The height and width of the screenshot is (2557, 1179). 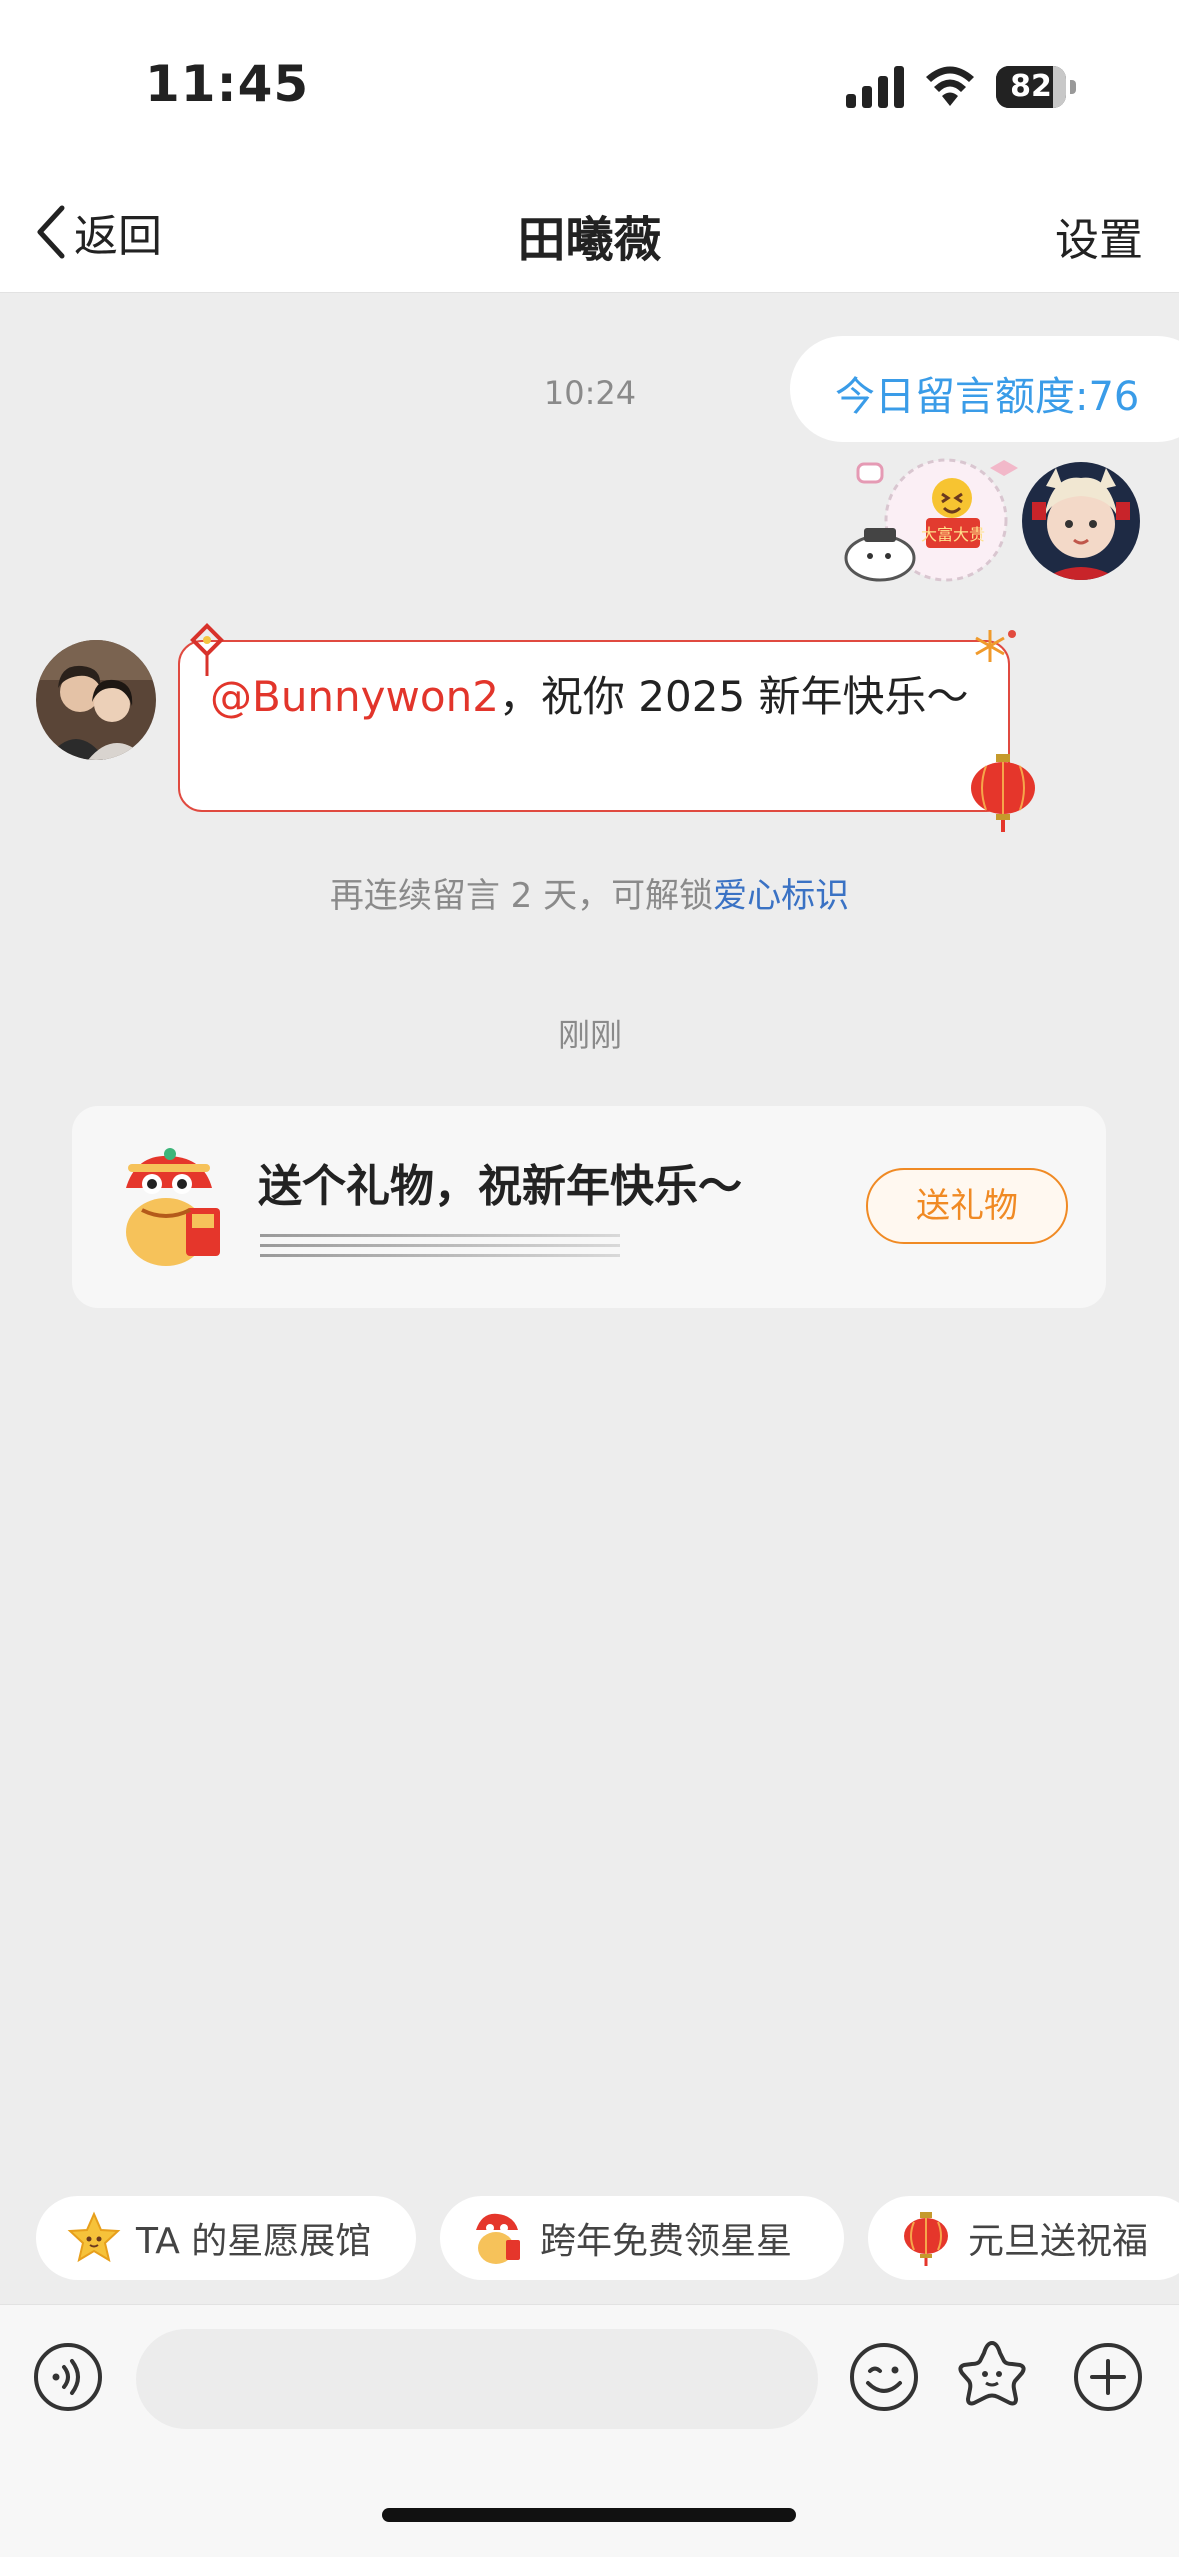 What do you see at coordinates (477, 2379) in the screenshot?
I see `message-input` at bounding box center [477, 2379].